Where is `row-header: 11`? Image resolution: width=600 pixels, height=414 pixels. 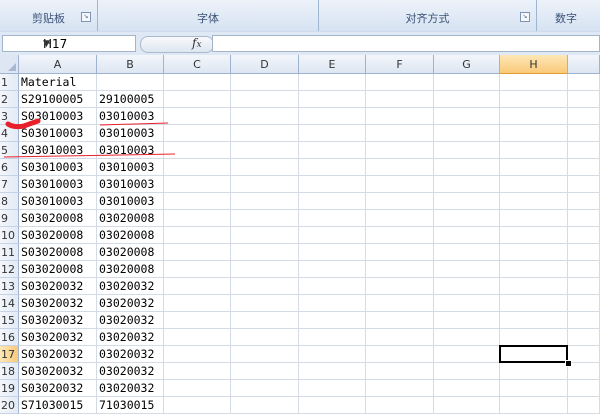 row-header: 11 is located at coordinates (9, 252).